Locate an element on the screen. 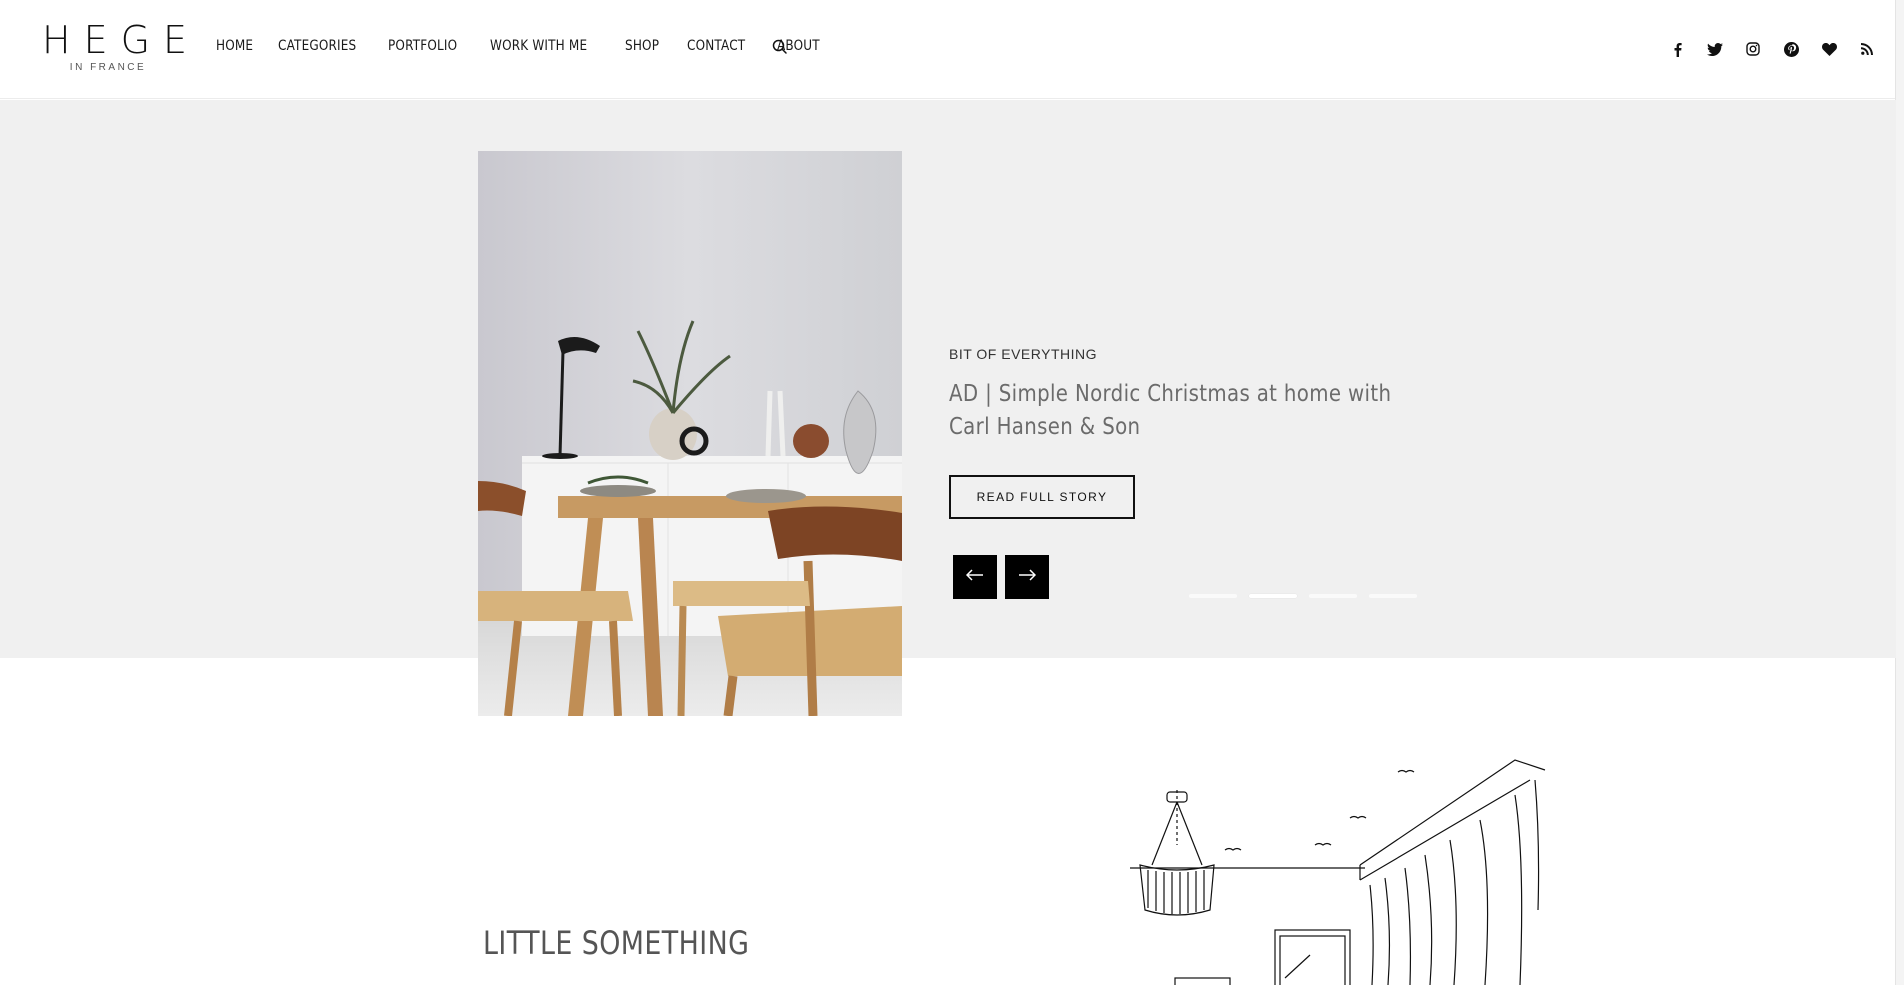 This screenshot has height=985, width=1904. read-full-story-button: READ FULL STORY is located at coordinates (1042, 497).